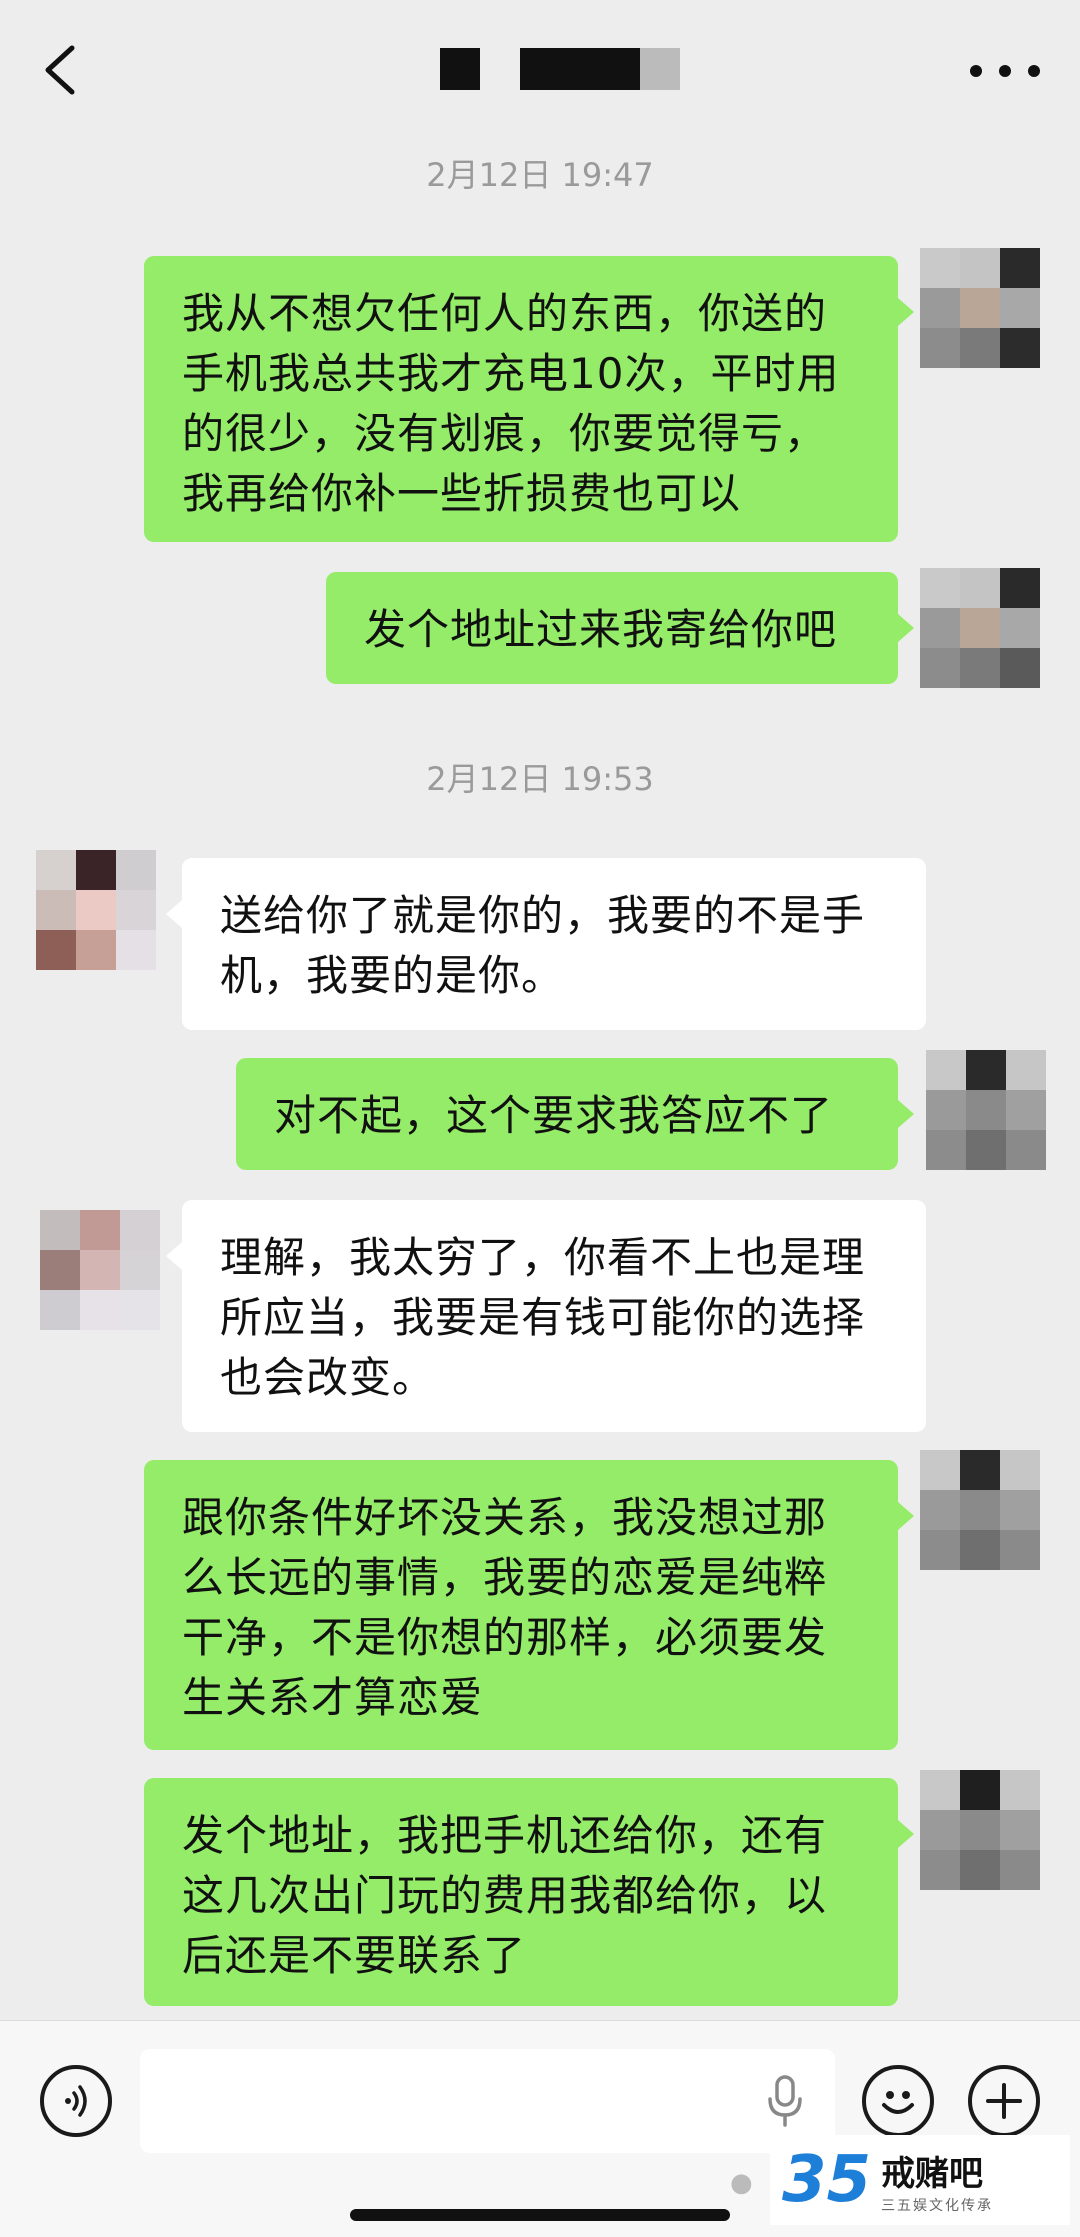 The width and height of the screenshot is (1080, 2237). Describe the element at coordinates (505, 433) in the screenshot. I see `message-line: 的很少，没有划痕，你要觉得亏，` at that location.